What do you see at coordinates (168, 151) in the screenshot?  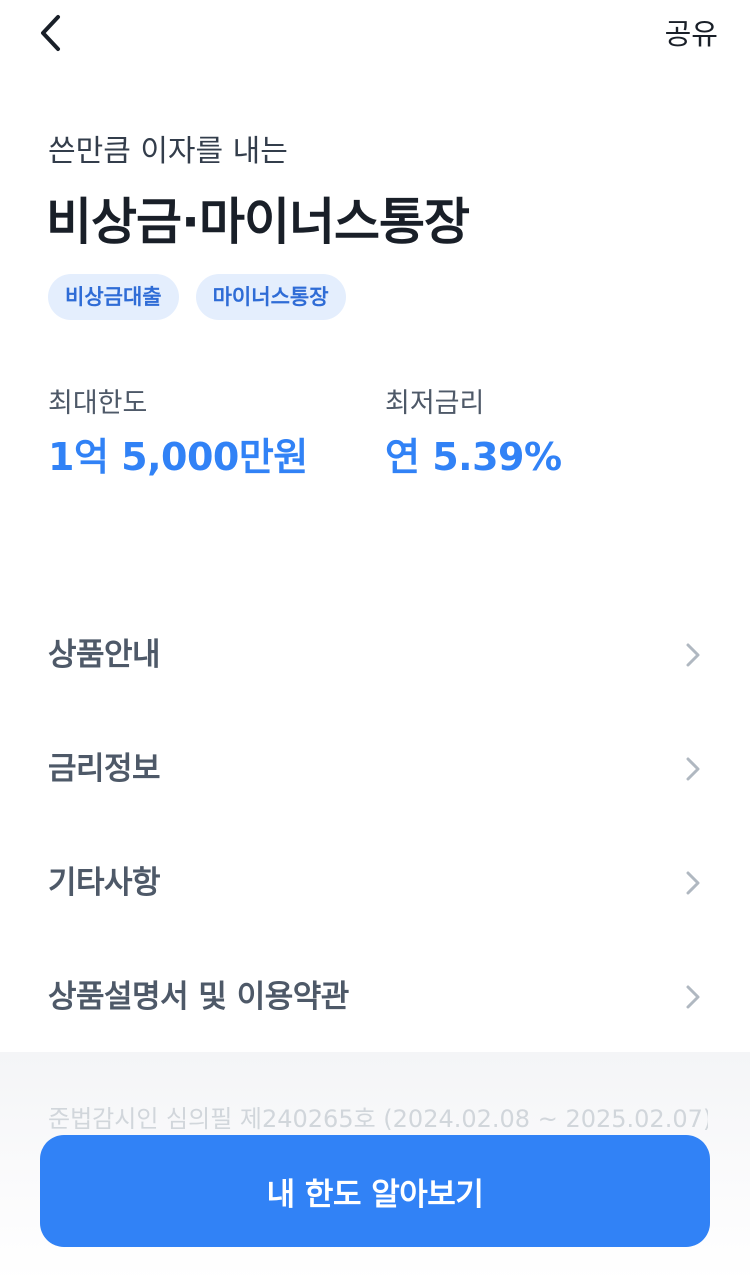 I see `product-subtitle: 쓴만큼 이자를 내는` at bounding box center [168, 151].